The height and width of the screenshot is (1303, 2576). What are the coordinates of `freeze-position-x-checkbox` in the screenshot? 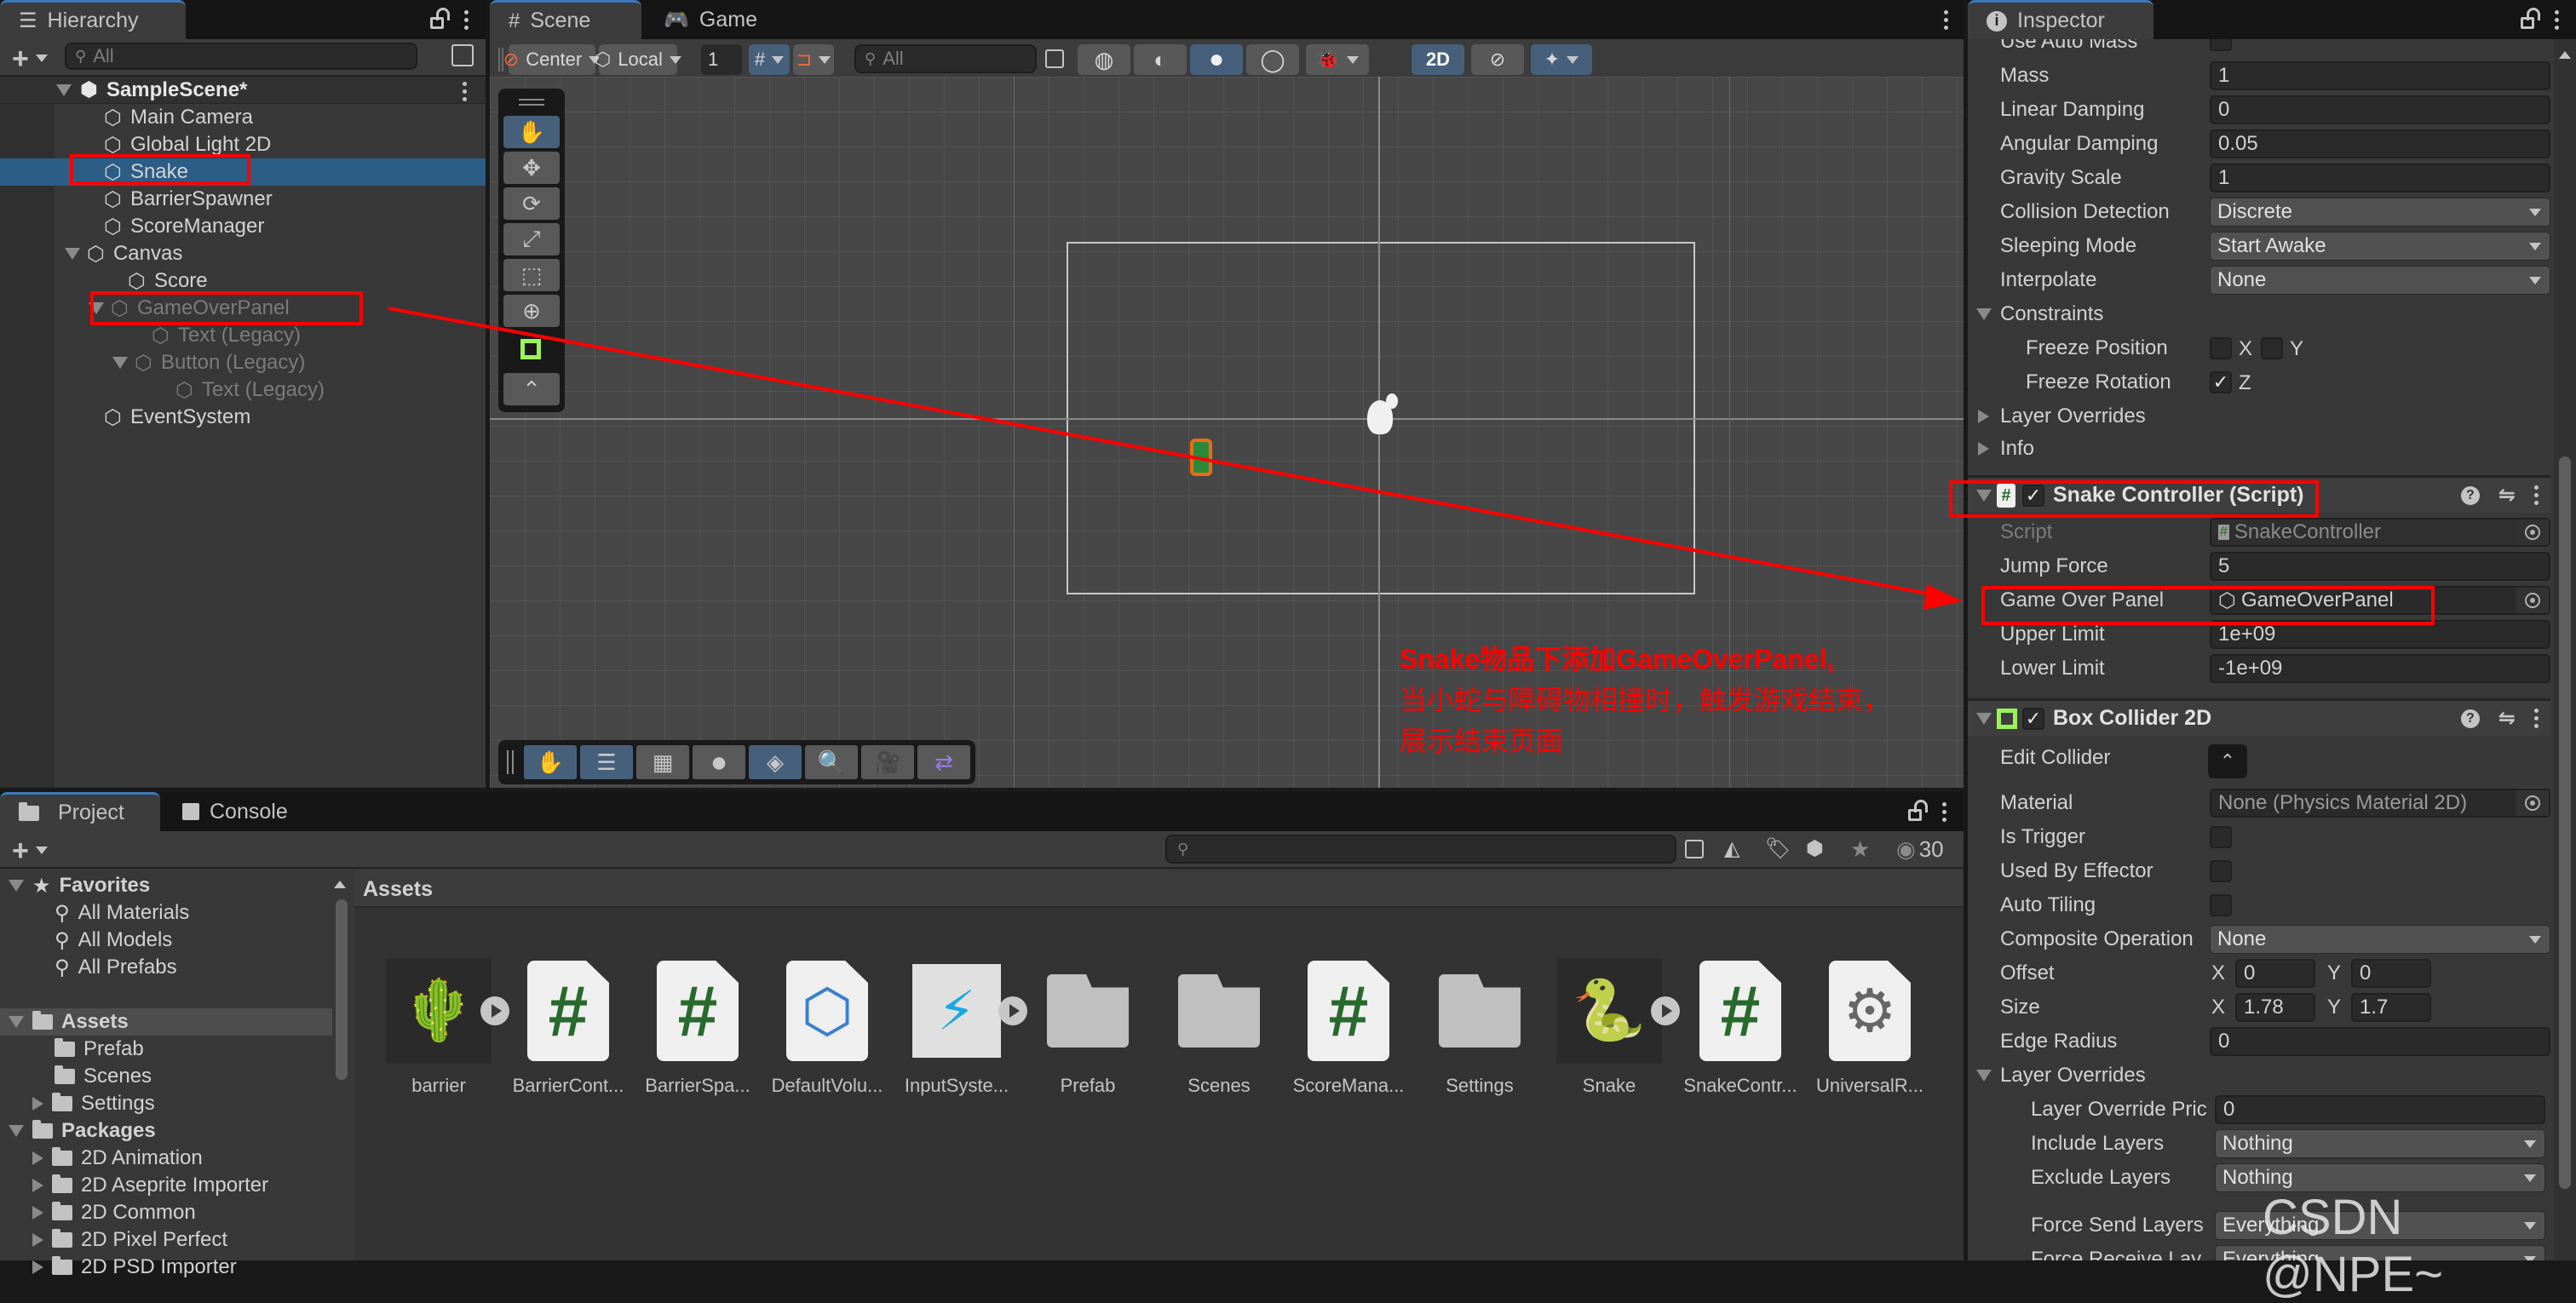 It's located at (2221, 348).